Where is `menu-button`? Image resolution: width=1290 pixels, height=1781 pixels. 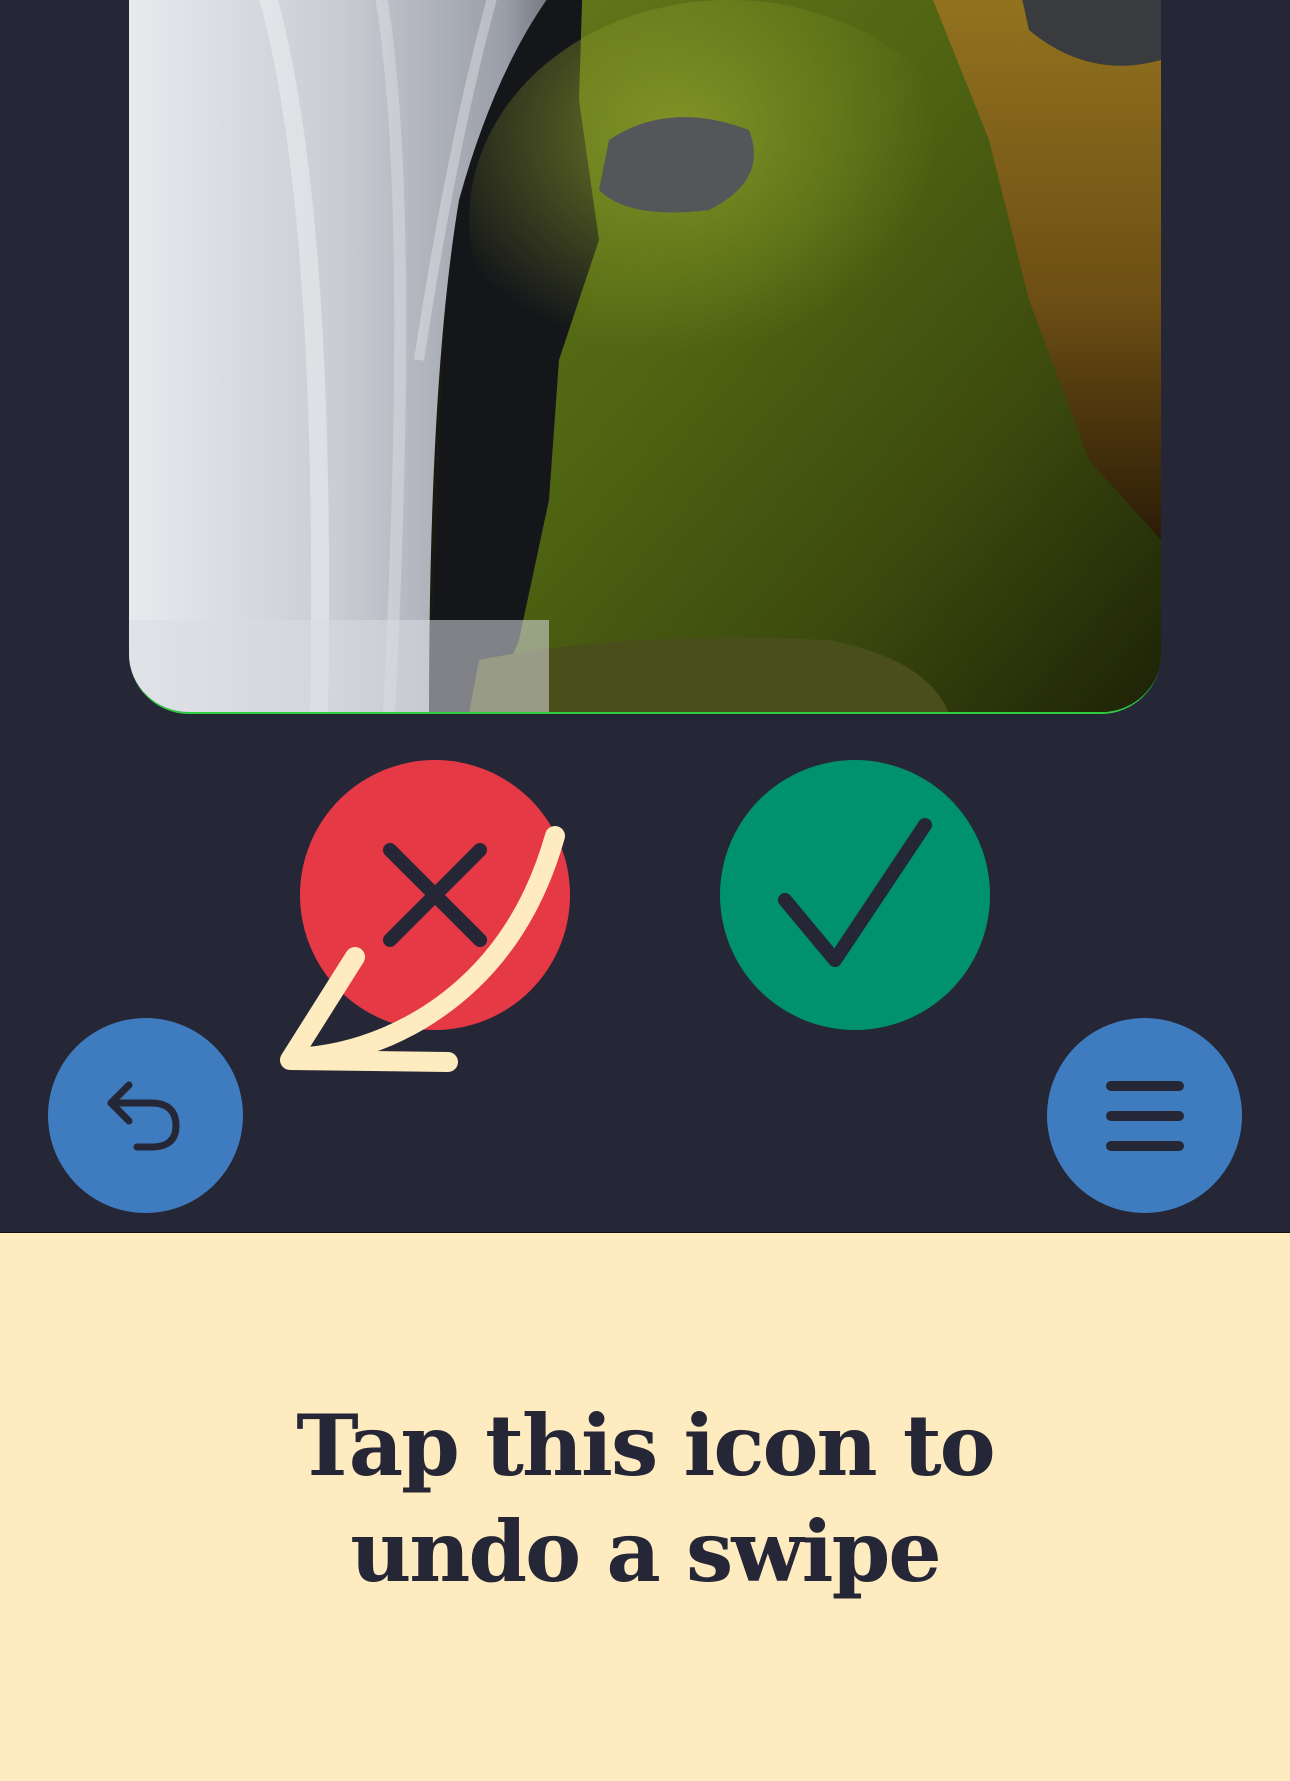
menu-button is located at coordinates (1144, 1115).